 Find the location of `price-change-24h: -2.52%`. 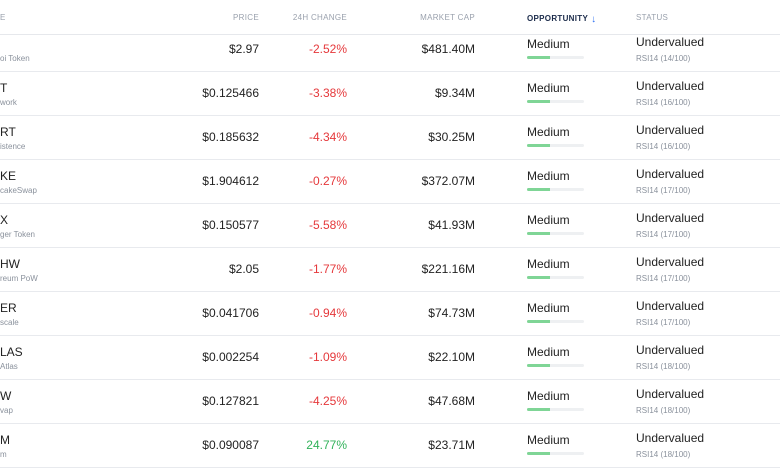

price-change-24h: -2.52% is located at coordinates (327, 49).